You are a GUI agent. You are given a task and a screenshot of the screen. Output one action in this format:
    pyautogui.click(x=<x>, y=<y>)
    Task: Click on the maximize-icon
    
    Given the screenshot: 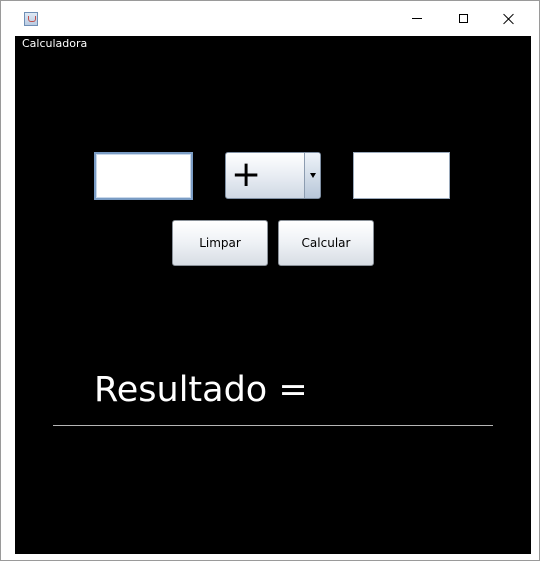 What is the action you would take?
    pyautogui.click(x=463, y=18)
    